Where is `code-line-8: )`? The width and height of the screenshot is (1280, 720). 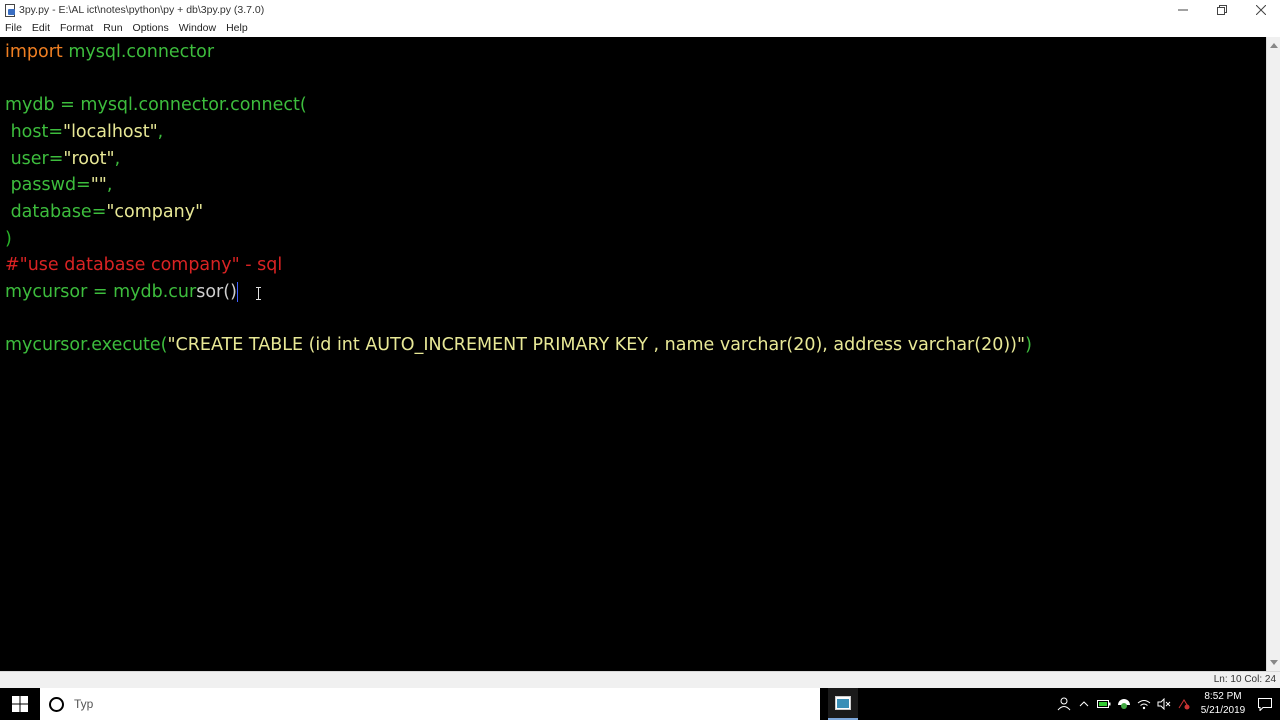
code-line-8: ) is located at coordinates (8, 239).